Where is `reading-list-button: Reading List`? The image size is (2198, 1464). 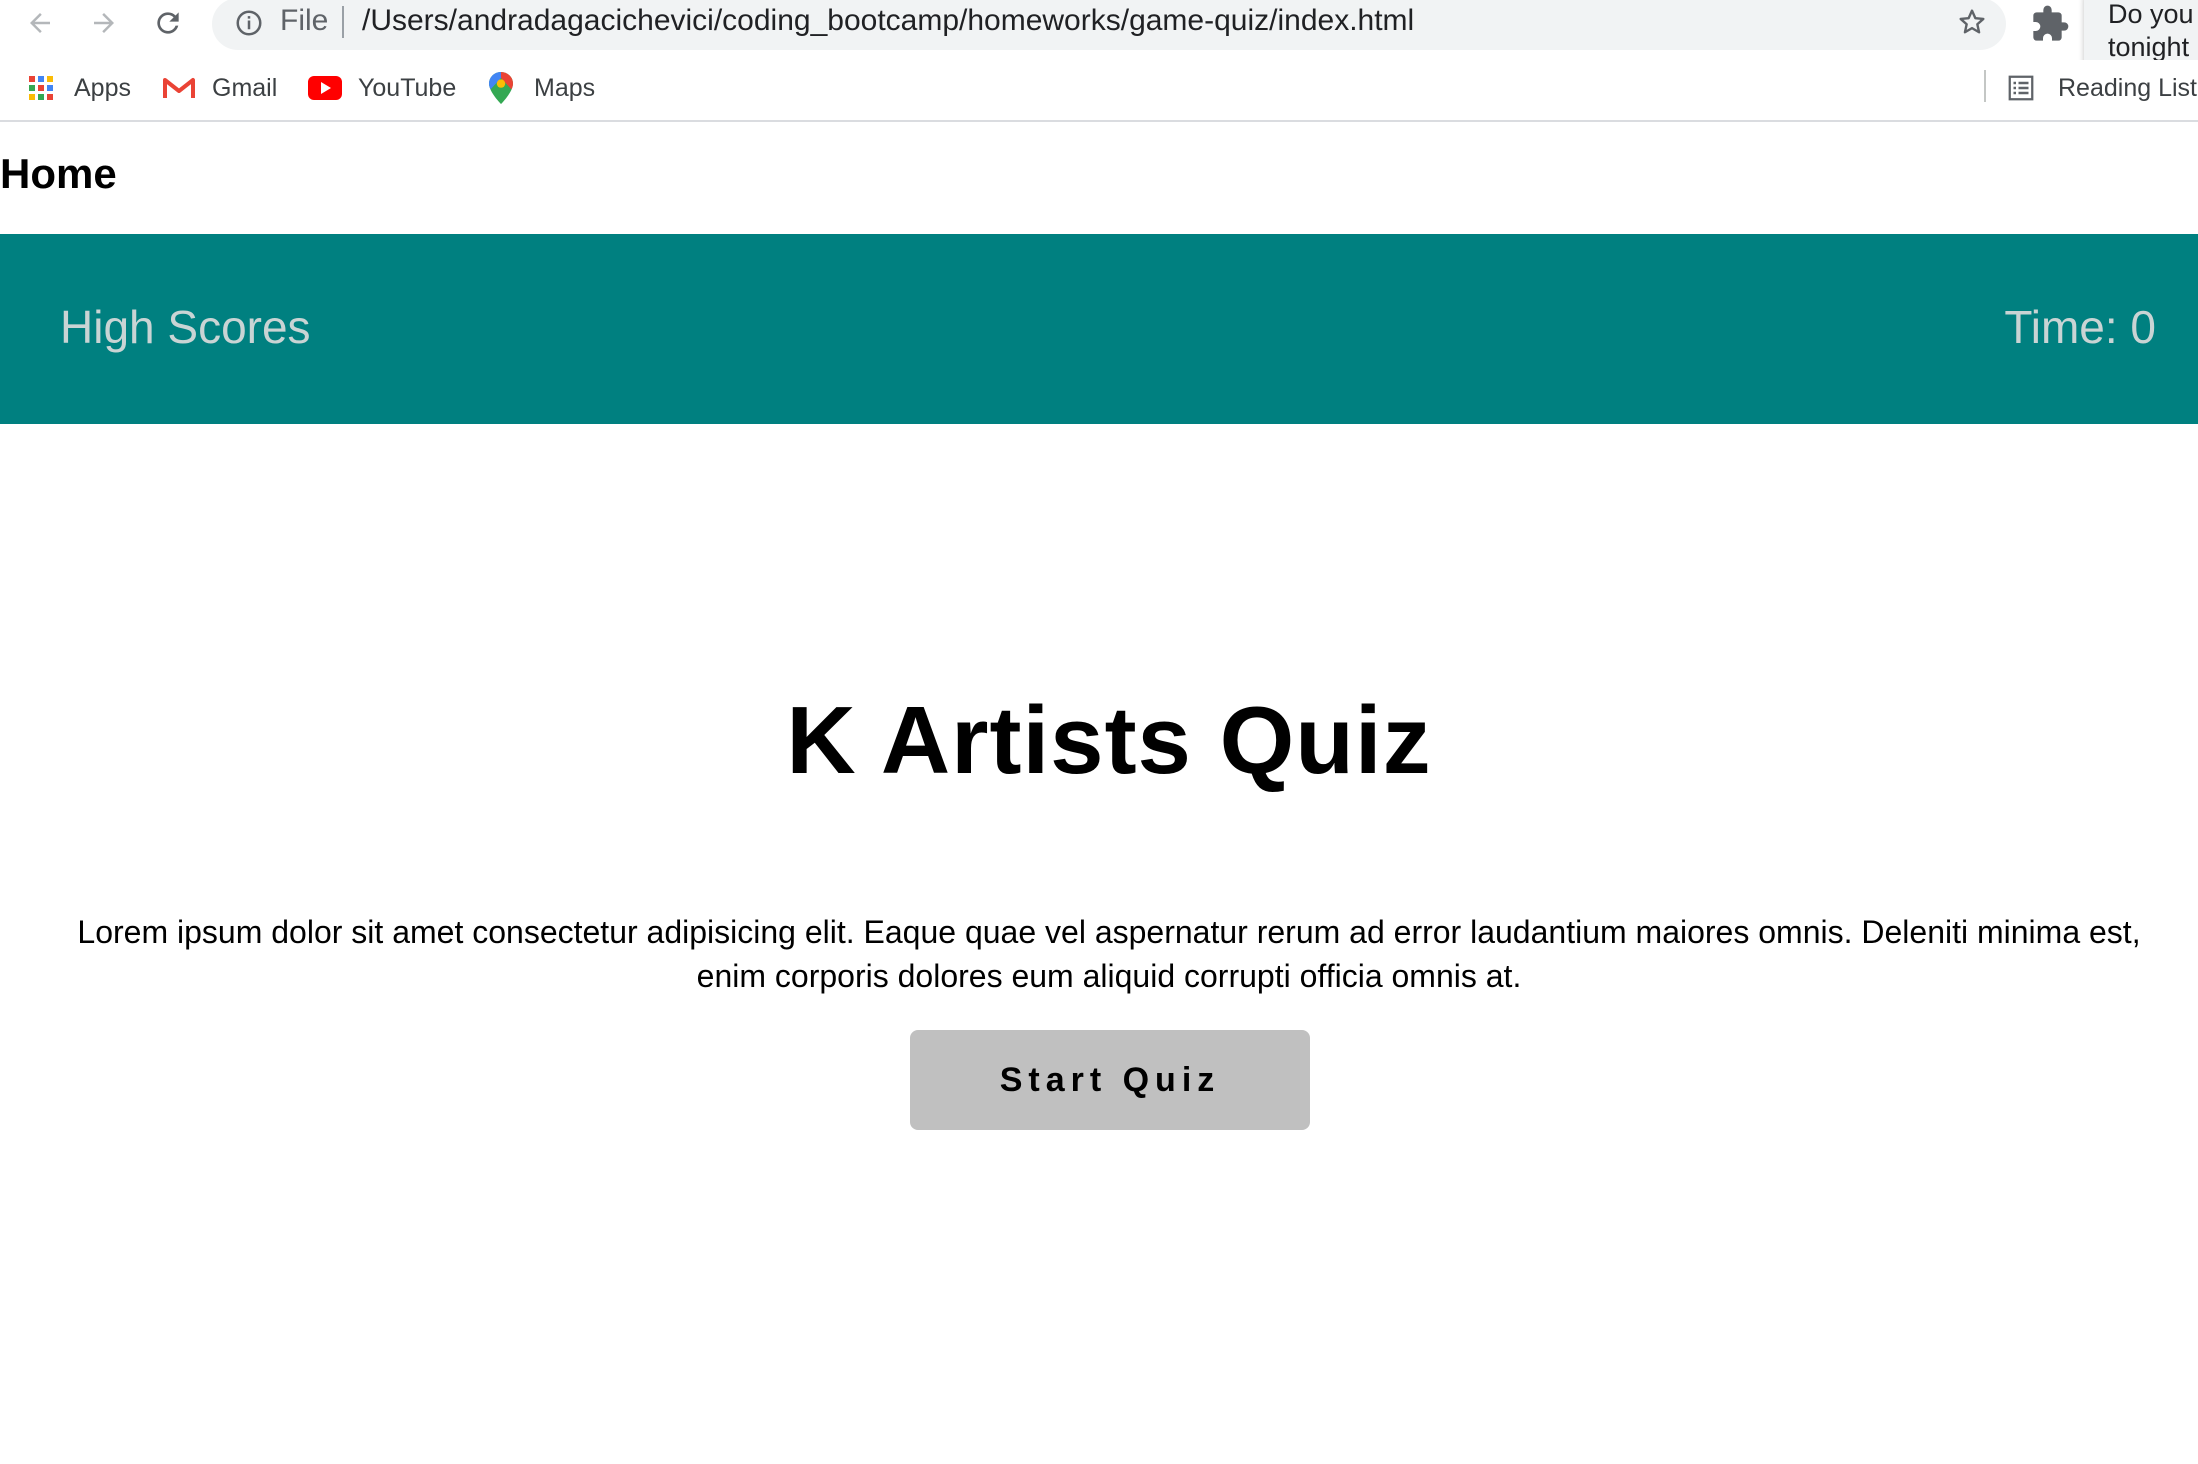 reading-list-button: Reading List is located at coordinates (2101, 88).